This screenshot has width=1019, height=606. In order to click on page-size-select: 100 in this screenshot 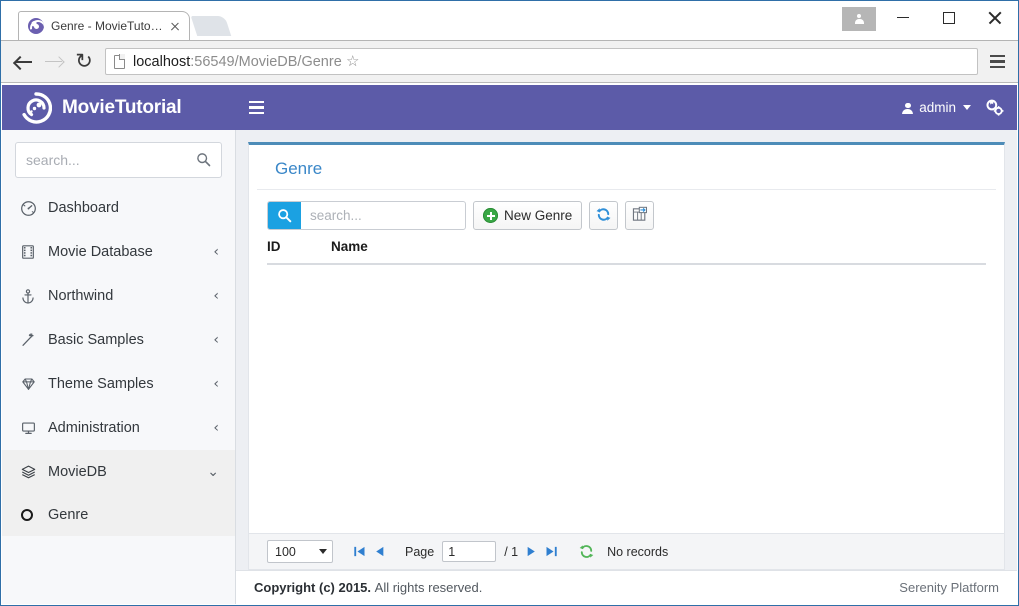, I will do `click(300, 551)`.